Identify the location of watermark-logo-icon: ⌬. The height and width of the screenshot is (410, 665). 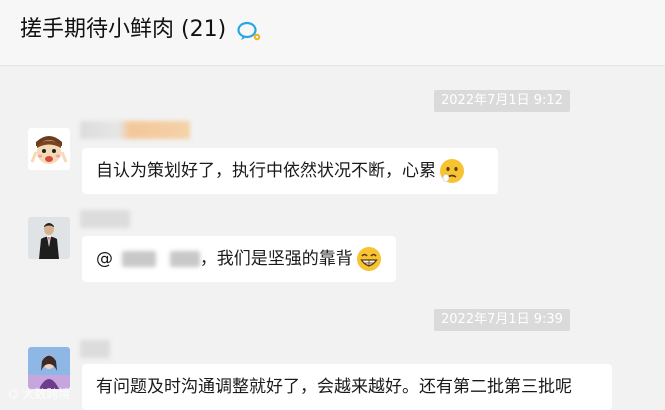
(13, 394).